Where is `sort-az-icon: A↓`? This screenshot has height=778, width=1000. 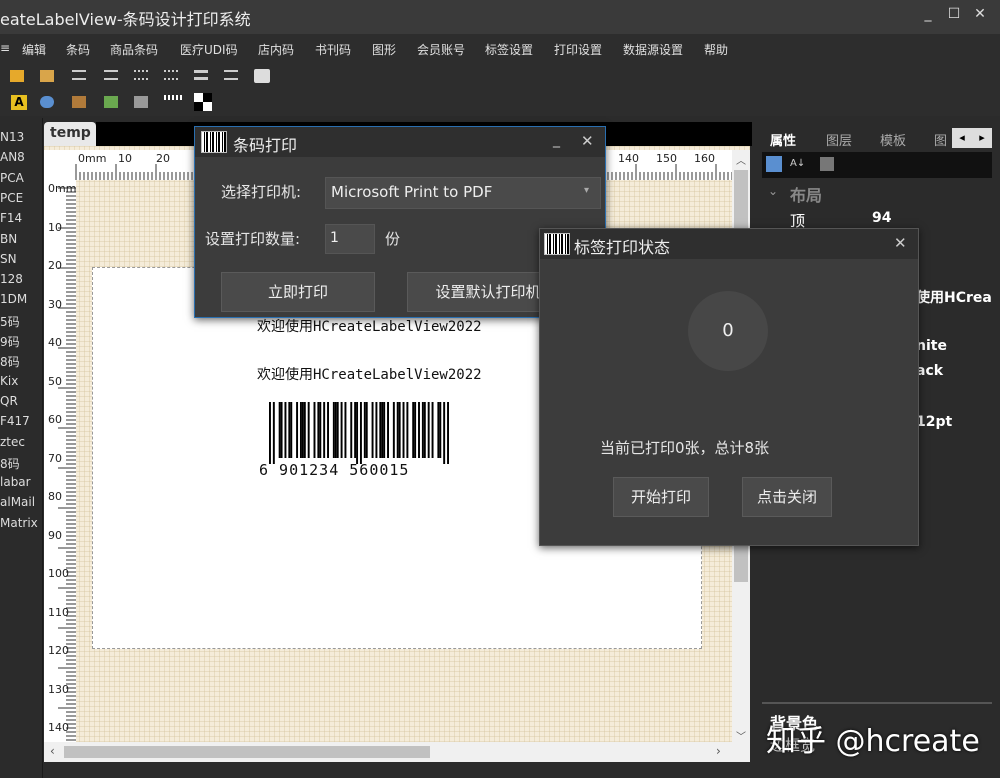
sort-az-icon: A↓ is located at coordinates (798, 164).